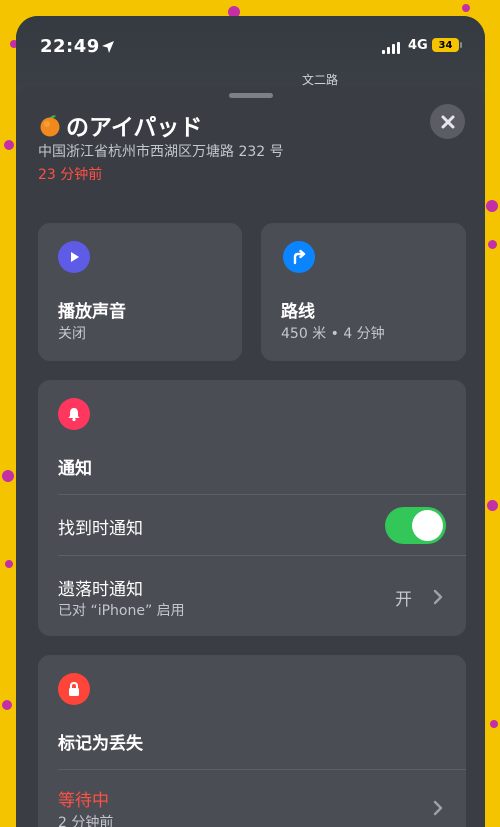 This screenshot has height=827, width=500. Describe the element at coordinates (134, 128) in the screenshot. I see `device-name: のアイパッド` at that location.